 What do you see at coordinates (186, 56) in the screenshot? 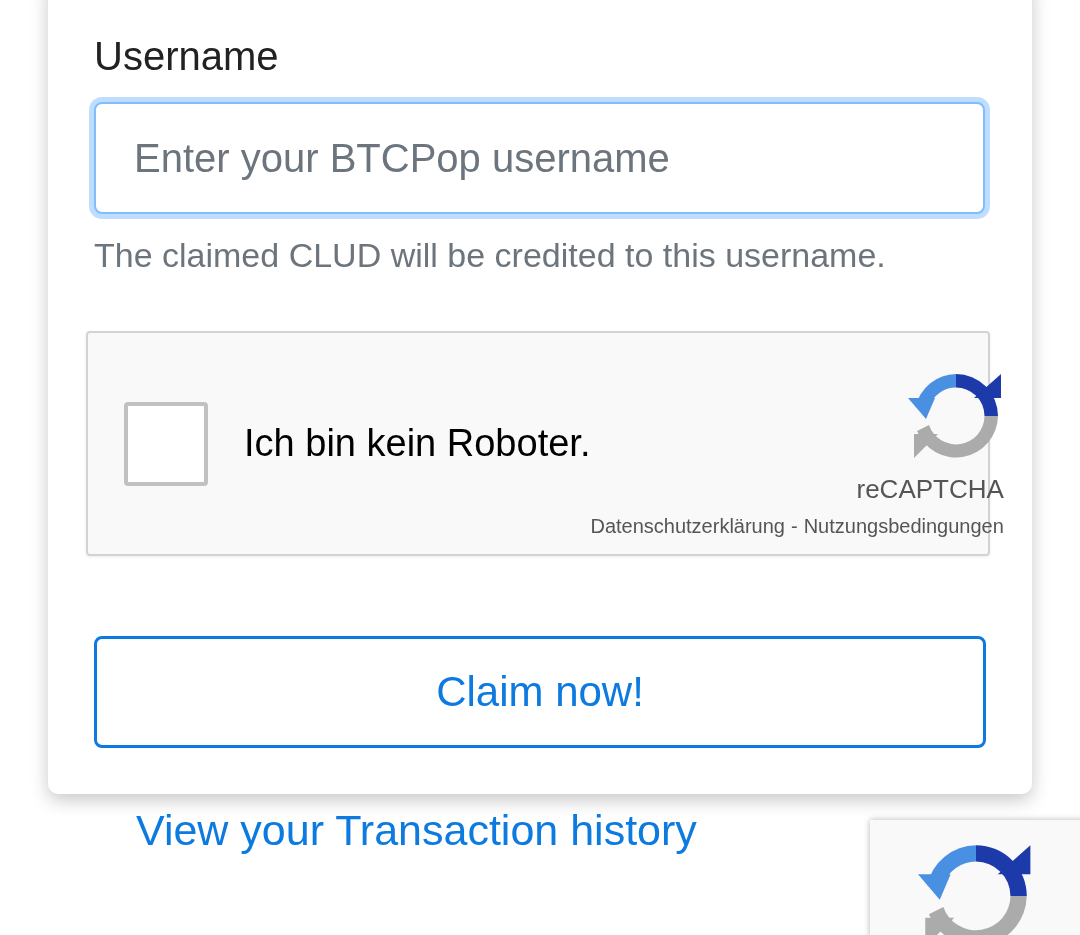
I see `field-label: Username` at bounding box center [186, 56].